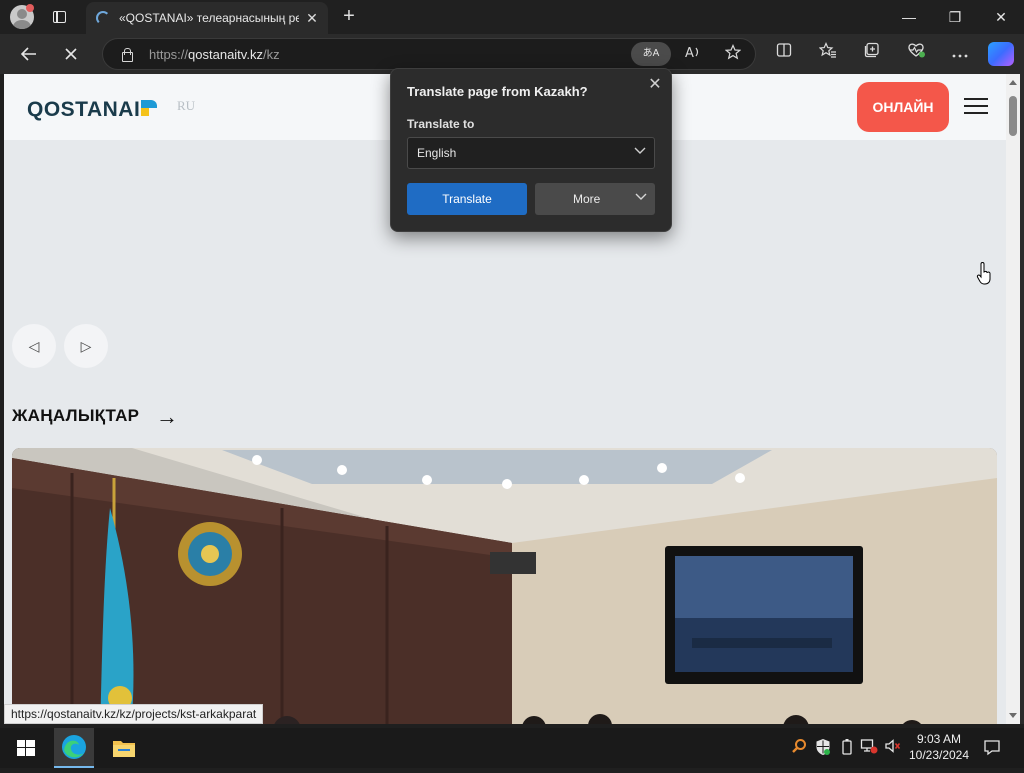 The width and height of the screenshot is (1024, 773). What do you see at coordinates (733, 55) in the screenshot?
I see `favorite-star-icon` at bounding box center [733, 55].